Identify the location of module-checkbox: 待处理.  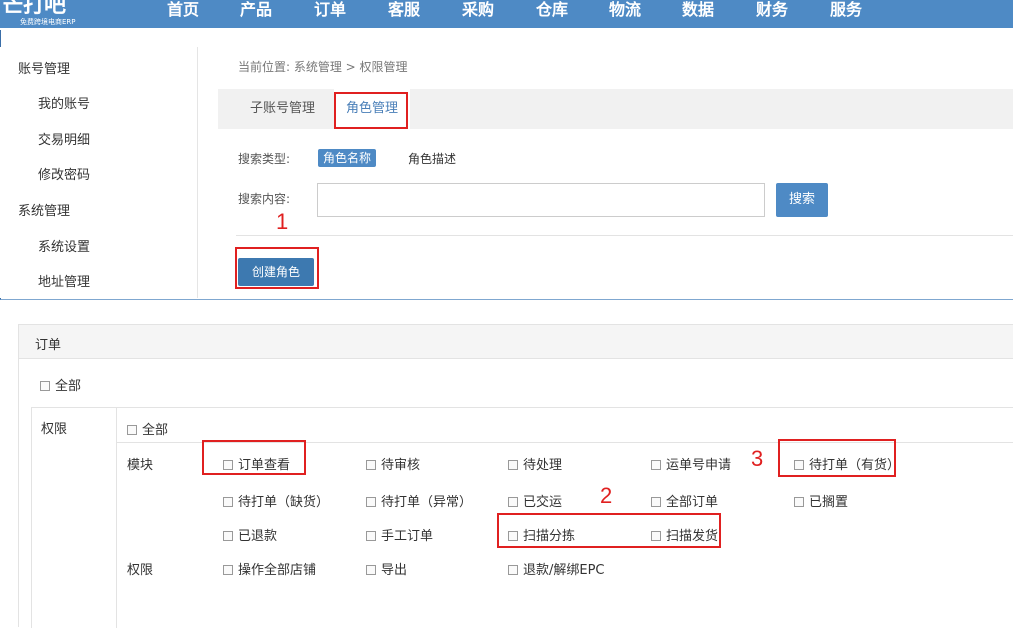
(535, 463).